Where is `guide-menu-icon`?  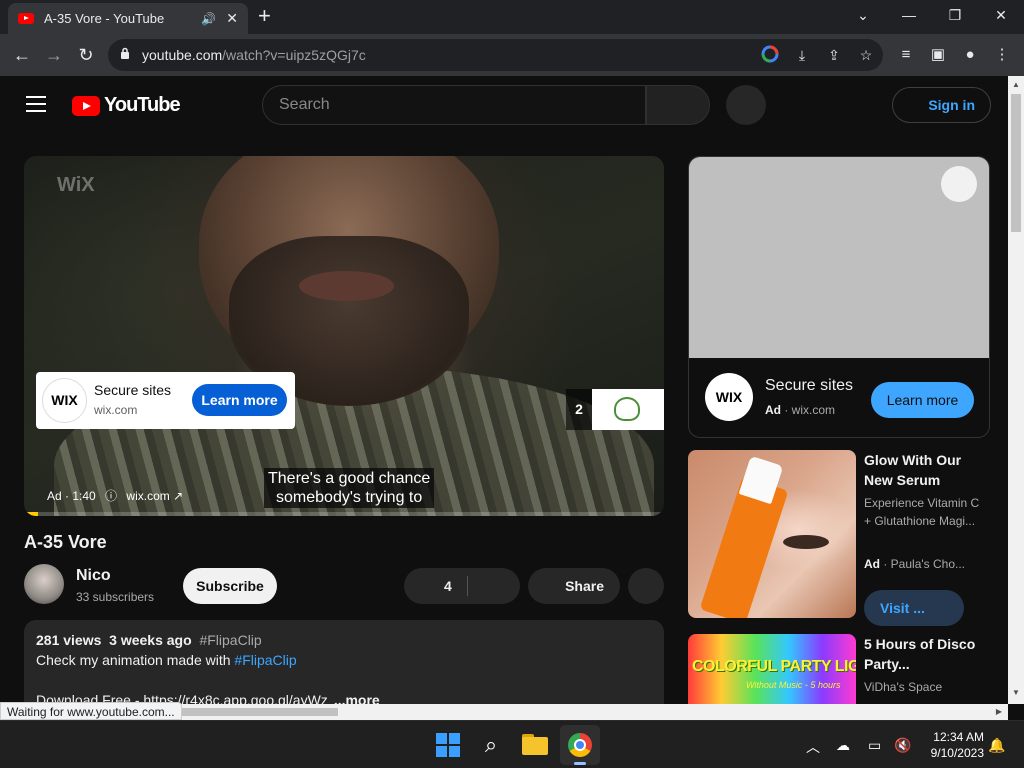 guide-menu-icon is located at coordinates (36, 104).